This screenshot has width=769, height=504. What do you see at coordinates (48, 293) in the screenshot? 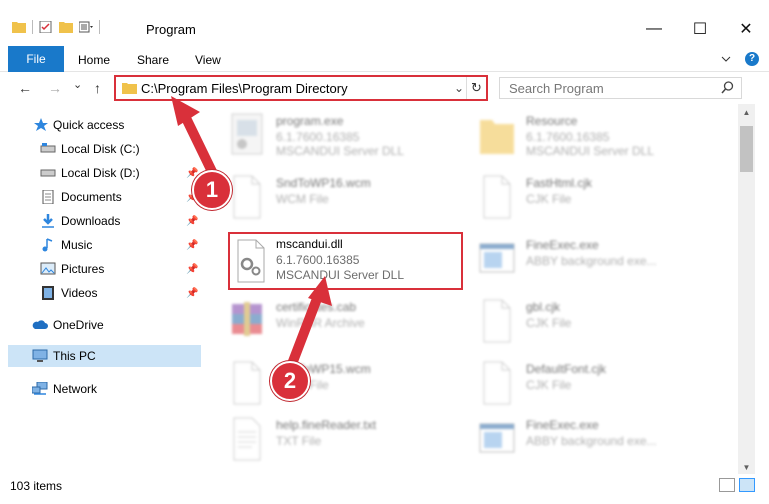
I see `film-icon` at bounding box center [48, 293].